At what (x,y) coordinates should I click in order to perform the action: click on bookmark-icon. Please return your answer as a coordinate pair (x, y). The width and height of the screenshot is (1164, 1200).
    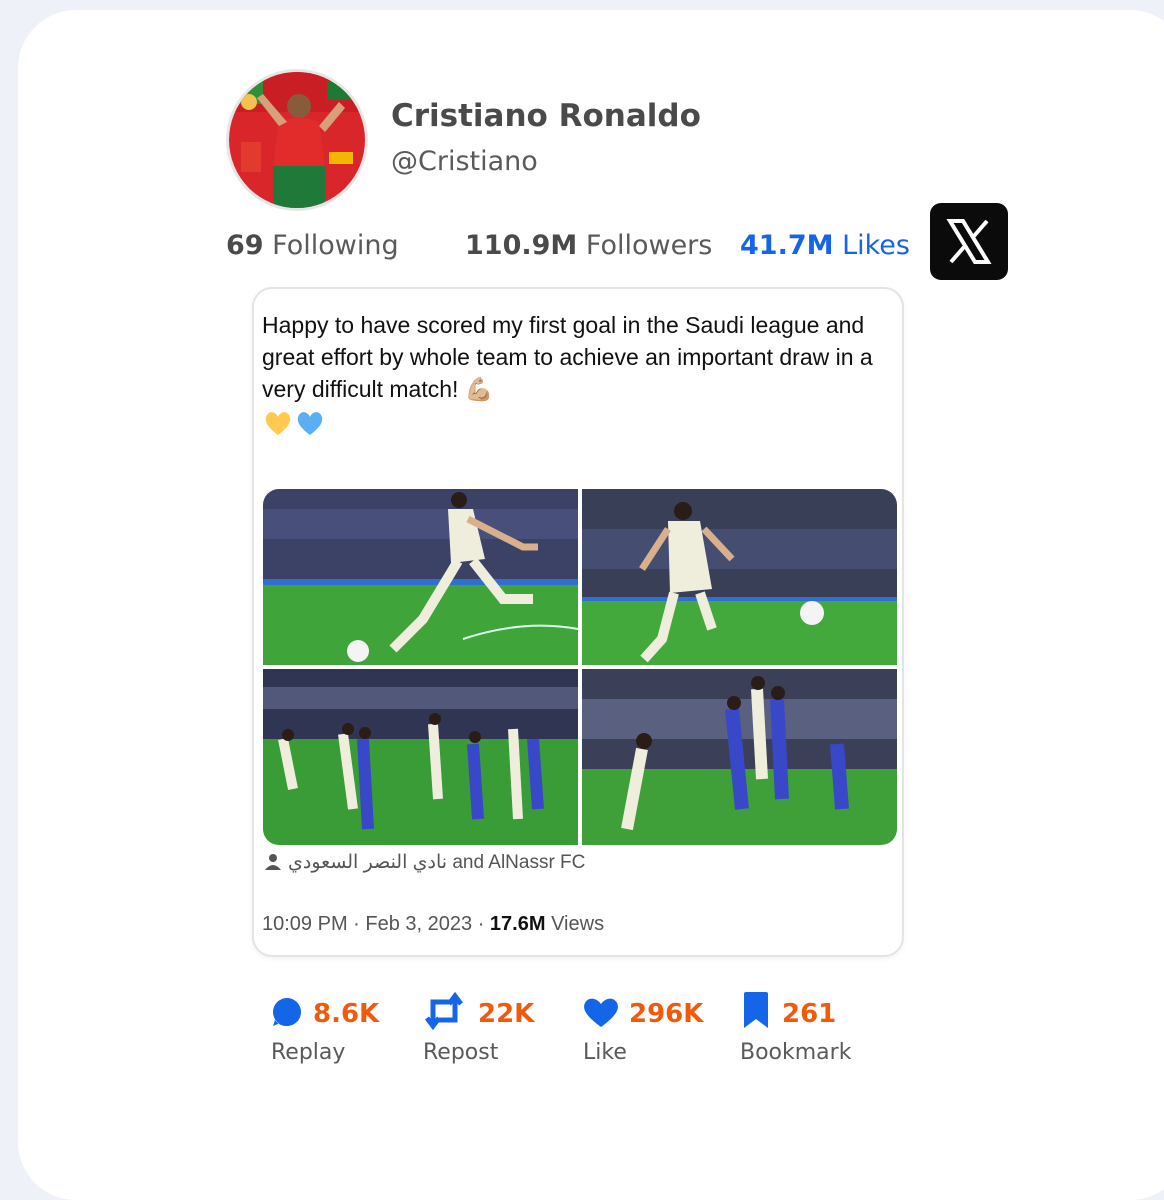
    Looking at the image, I should click on (756, 1010).